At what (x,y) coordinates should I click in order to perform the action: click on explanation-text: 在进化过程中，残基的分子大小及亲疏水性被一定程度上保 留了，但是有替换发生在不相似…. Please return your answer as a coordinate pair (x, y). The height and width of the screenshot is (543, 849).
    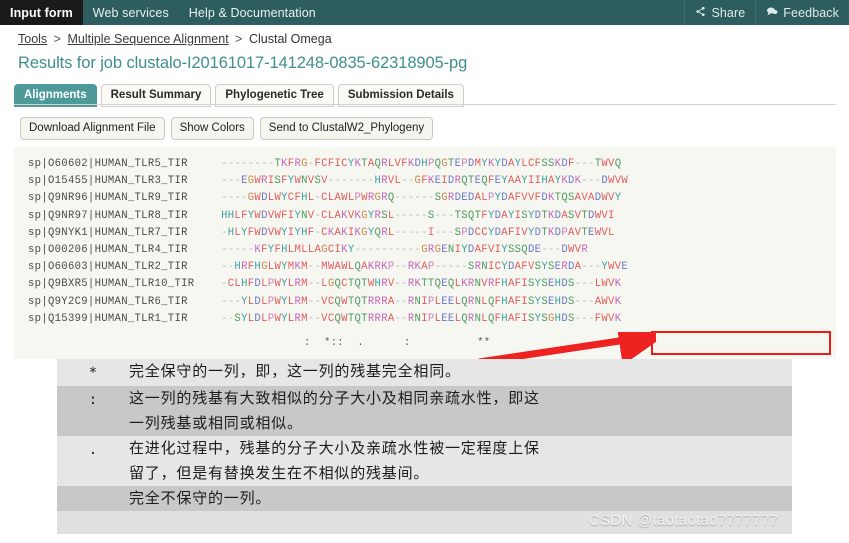
    Looking at the image, I should click on (460, 461).